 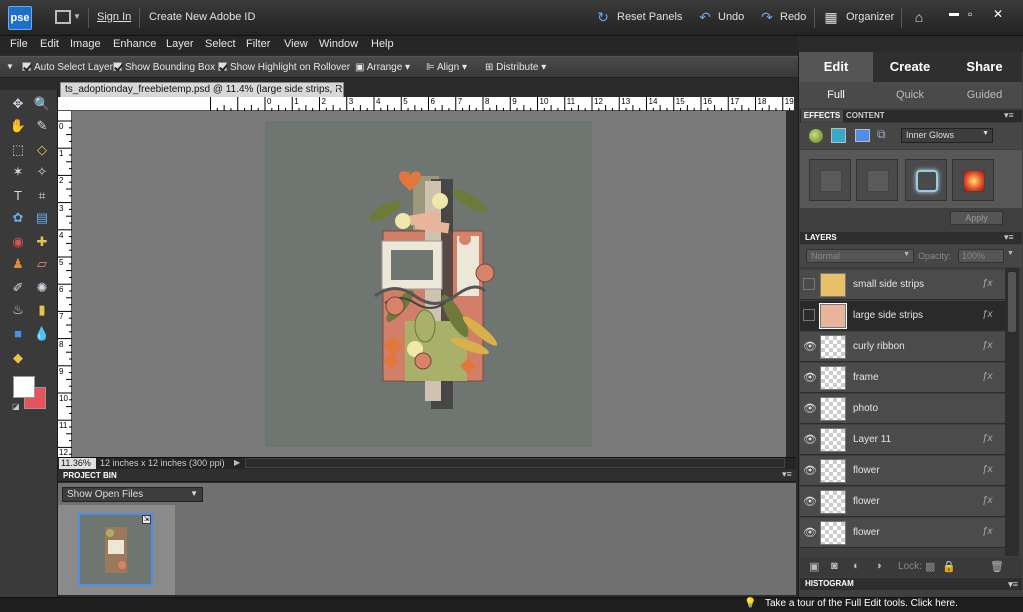 I want to click on fill-layer-icon: ◑, so click(x=878, y=566).